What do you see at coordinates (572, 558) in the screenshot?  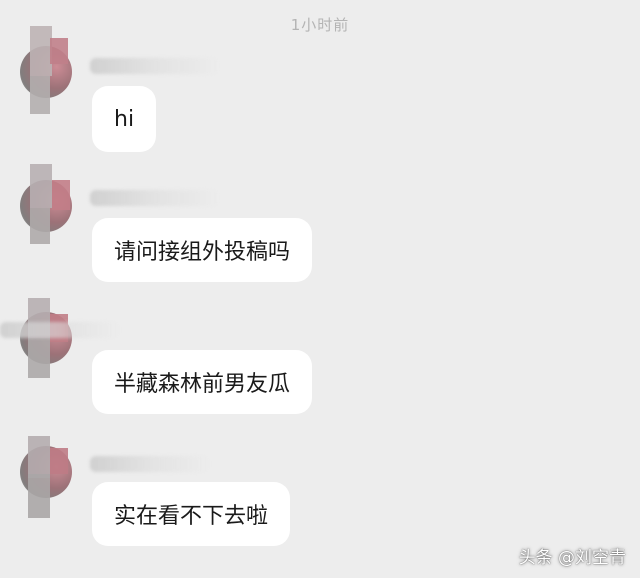 I see `watermark: 头条 @刘空青` at bounding box center [572, 558].